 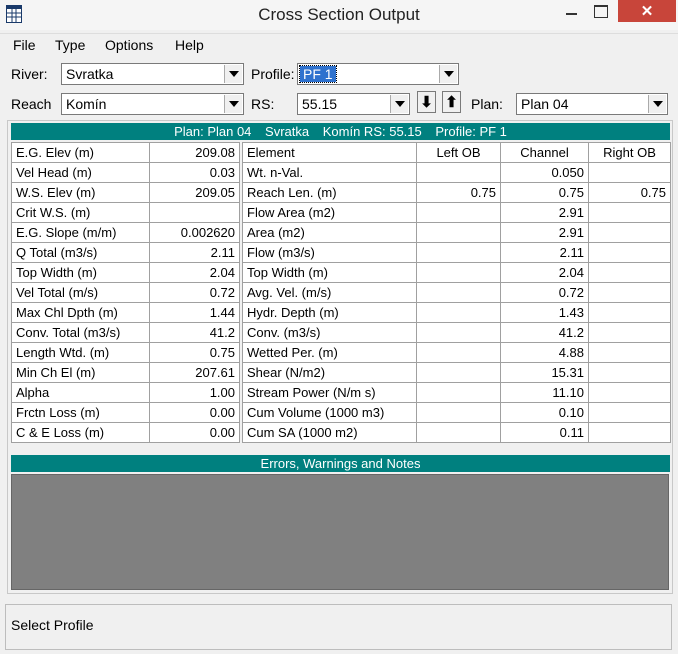 I want to click on row-label: Conv. Total (m3/s), so click(x=80, y=332).